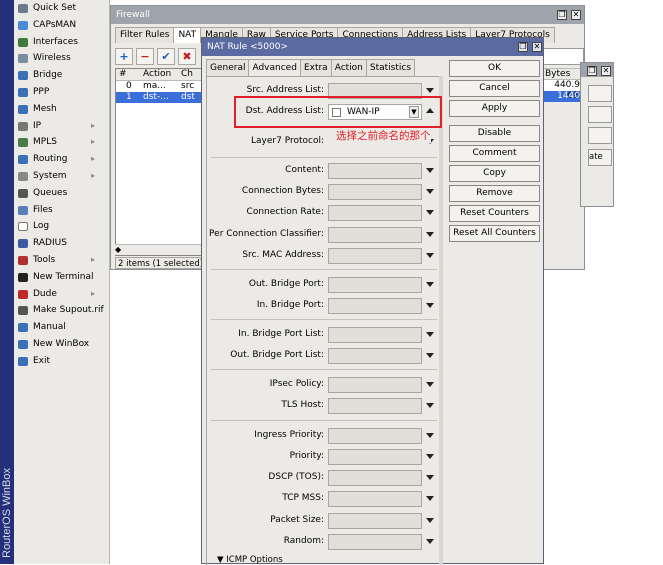  Describe the element at coordinates (375, 171) in the screenshot. I see `content-field` at that location.